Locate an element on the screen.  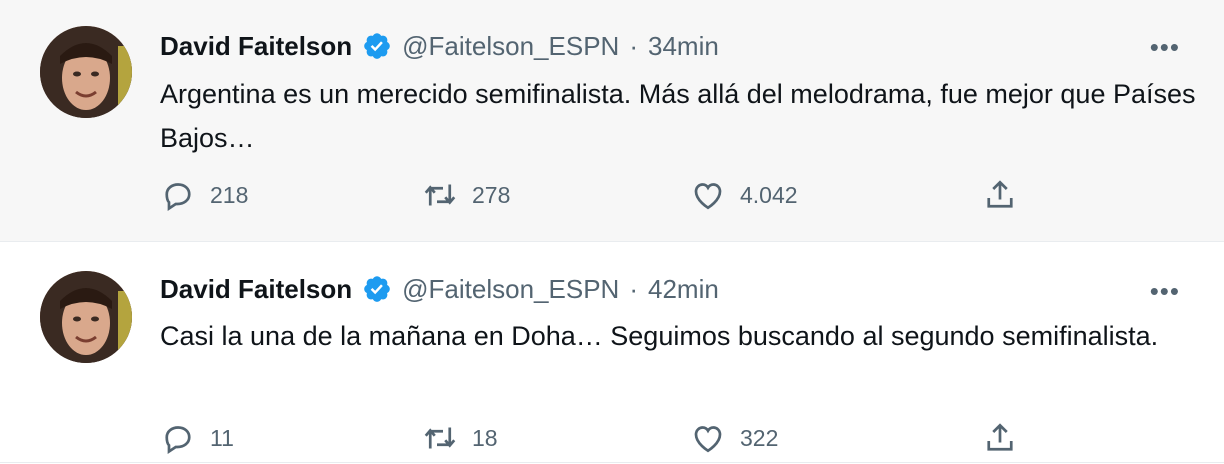
reply-count: 11 is located at coordinates (222, 437).